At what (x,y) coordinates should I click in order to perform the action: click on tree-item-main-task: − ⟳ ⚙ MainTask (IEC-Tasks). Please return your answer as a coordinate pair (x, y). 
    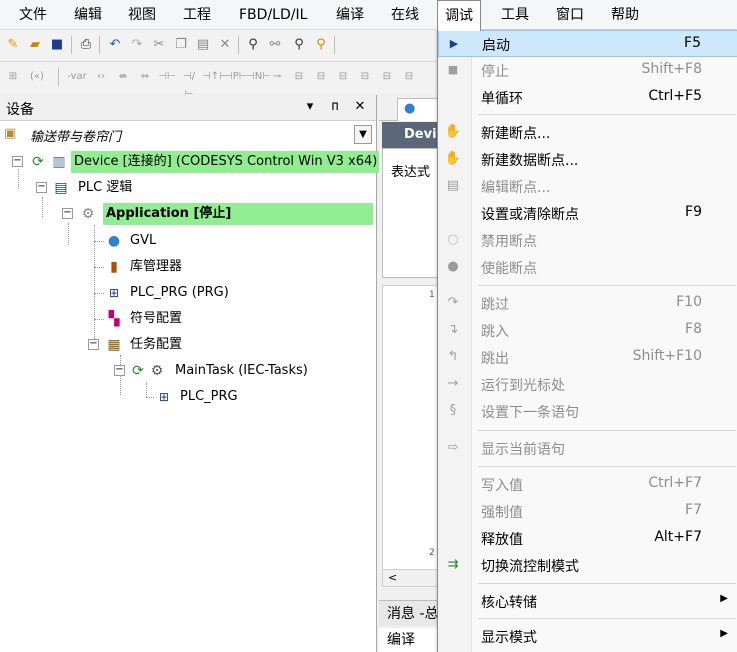
    Looking at the image, I should click on (186, 371).